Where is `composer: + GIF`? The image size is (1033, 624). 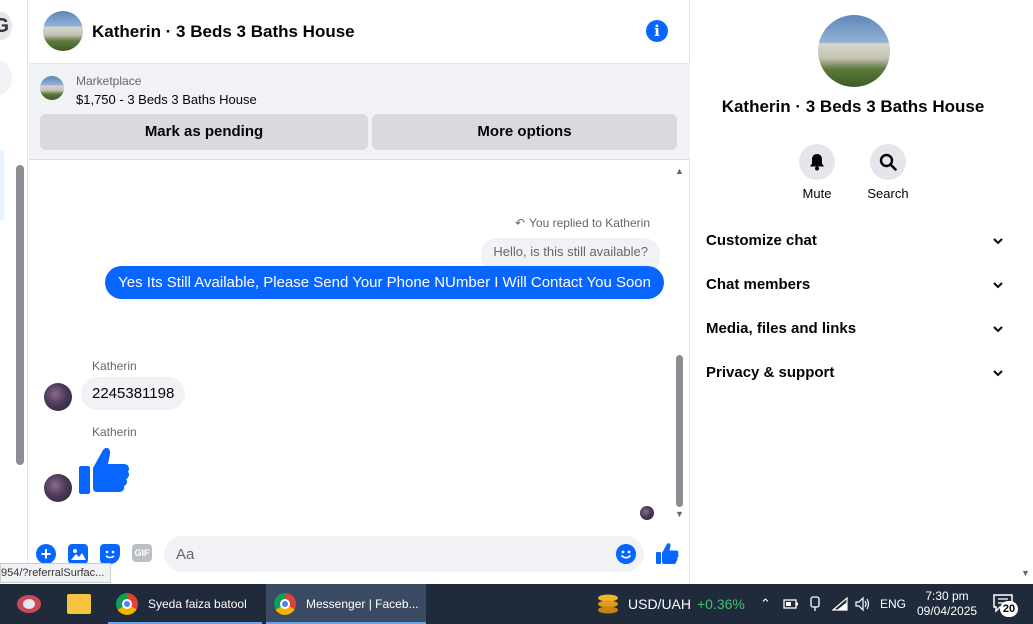 composer: + GIF is located at coordinates (359, 555).